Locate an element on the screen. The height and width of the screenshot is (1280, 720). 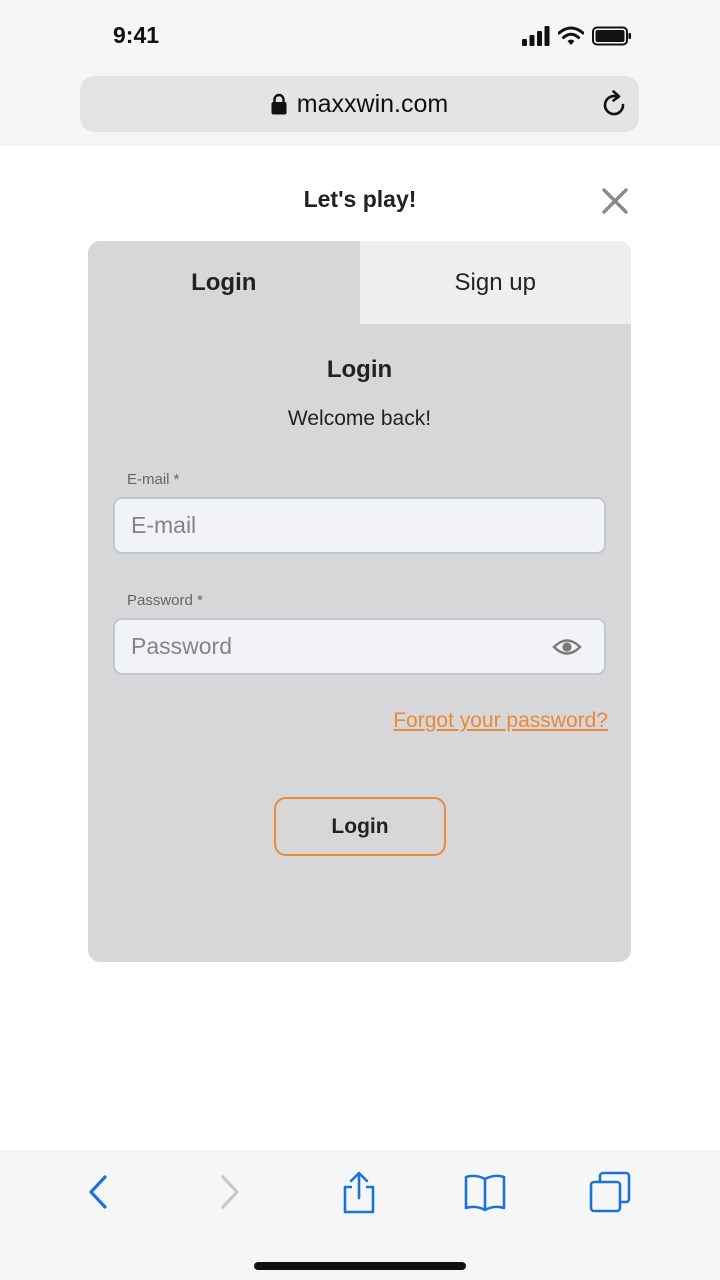
password-field is located at coordinates (359, 646).